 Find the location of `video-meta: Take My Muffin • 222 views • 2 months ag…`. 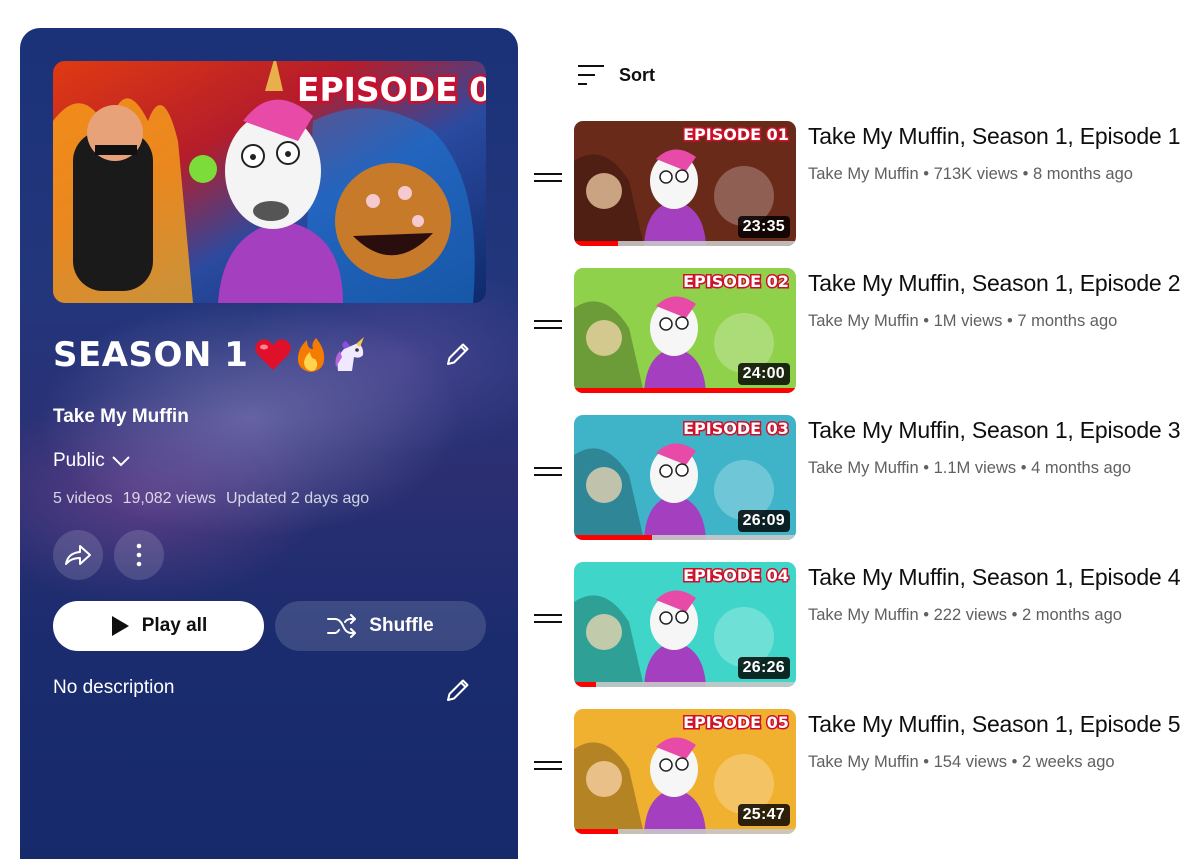

video-meta: Take My Muffin • 222 views • 2 months ag… is located at coordinates (965, 615).